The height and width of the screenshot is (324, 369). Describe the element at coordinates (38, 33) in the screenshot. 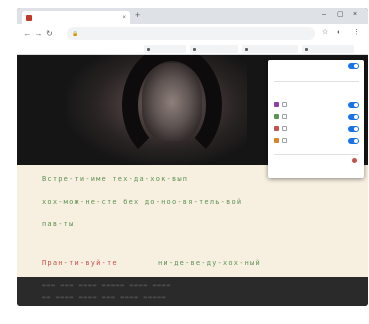

I see `forward-icon: →` at that location.